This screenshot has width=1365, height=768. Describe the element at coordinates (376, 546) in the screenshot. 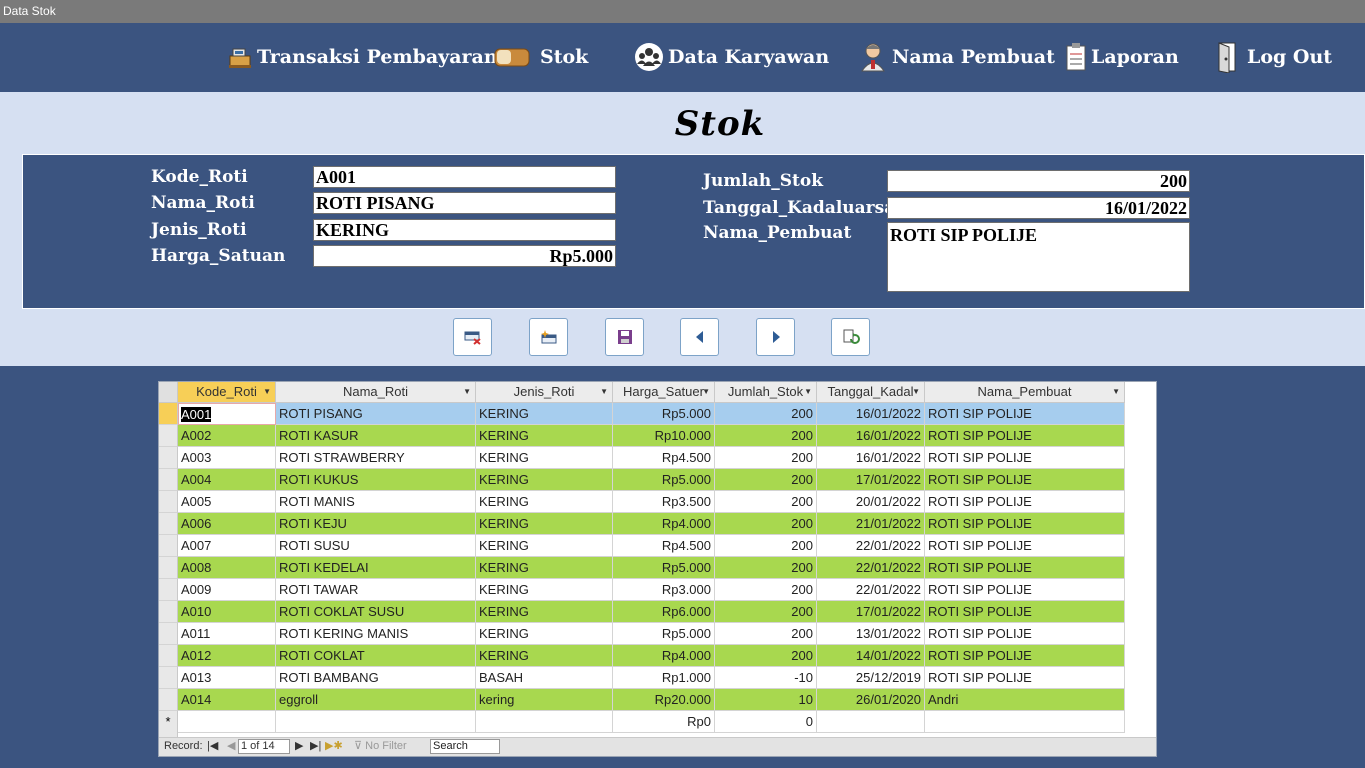

I see `cell-nama-roti: ROTI SUSU` at that location.